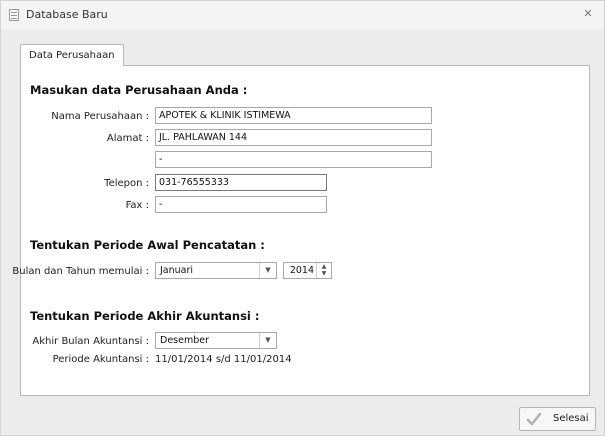 This screenshot has height=436, width=605. What do you see at coordinates (293, 137) in the screenshot?
I see `address-line1-field: JL. PAHLAWAN 144` at bounding box center [293, 137].